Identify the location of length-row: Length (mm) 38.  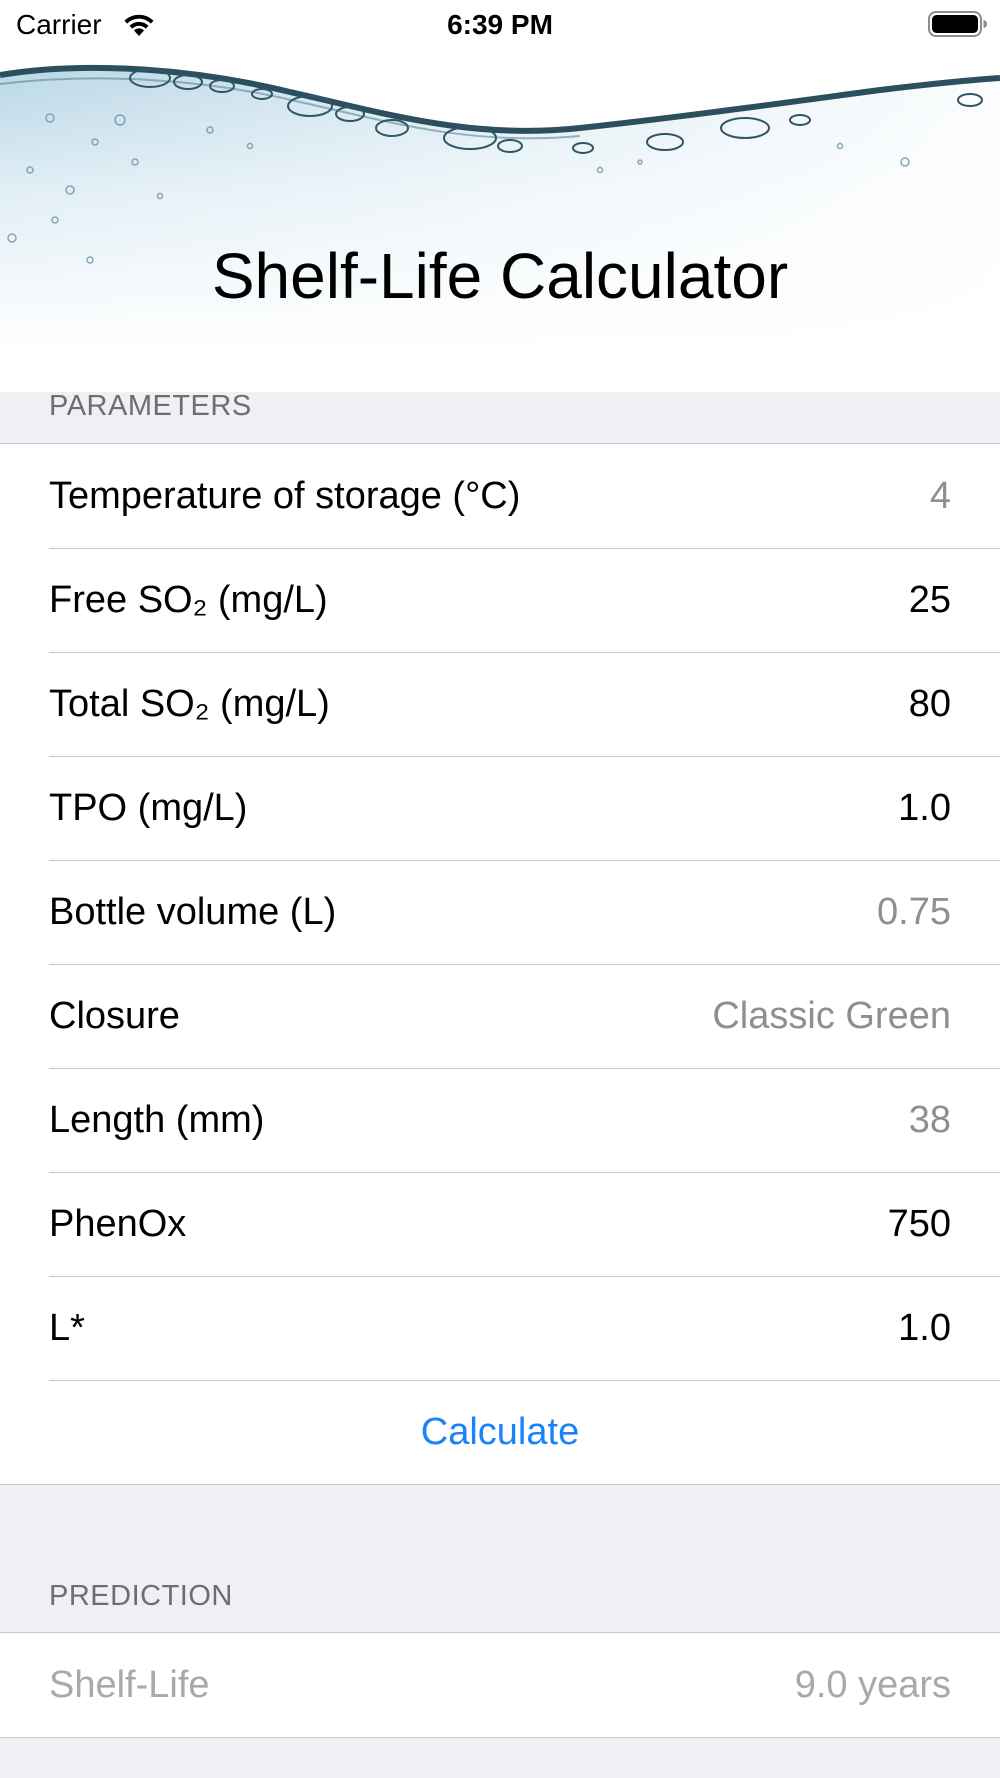
(500, 1120).